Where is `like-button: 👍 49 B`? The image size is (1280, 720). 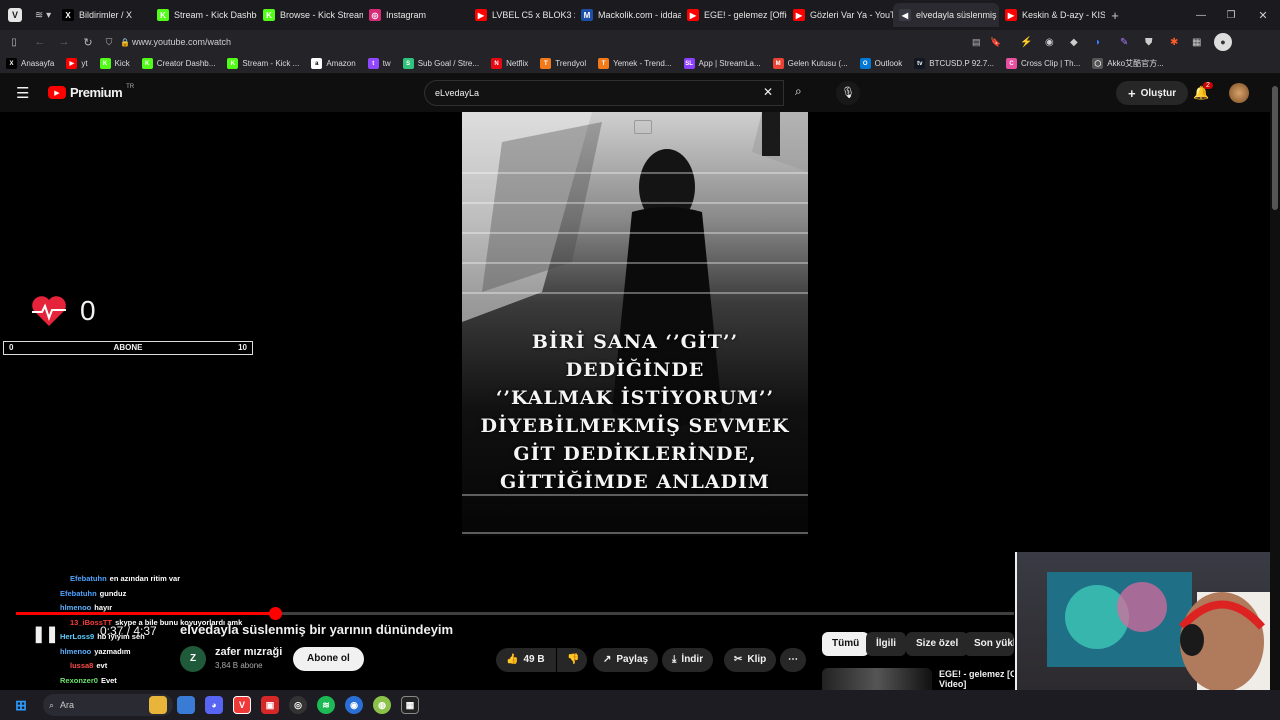
like-button: 👍 49 B is located at coordinates (526, 660).